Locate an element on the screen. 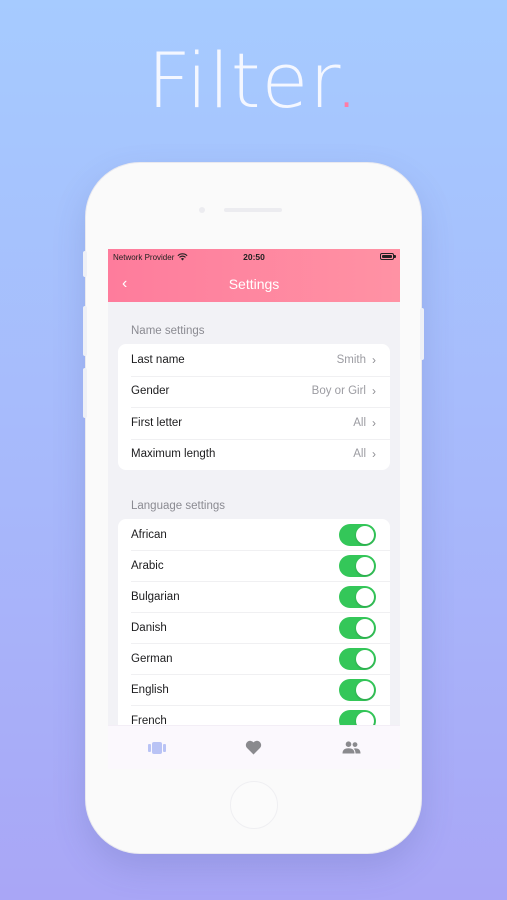 The width and height of the screenshot is (507, 900). tab-bar is located at coordinates (254, 747).